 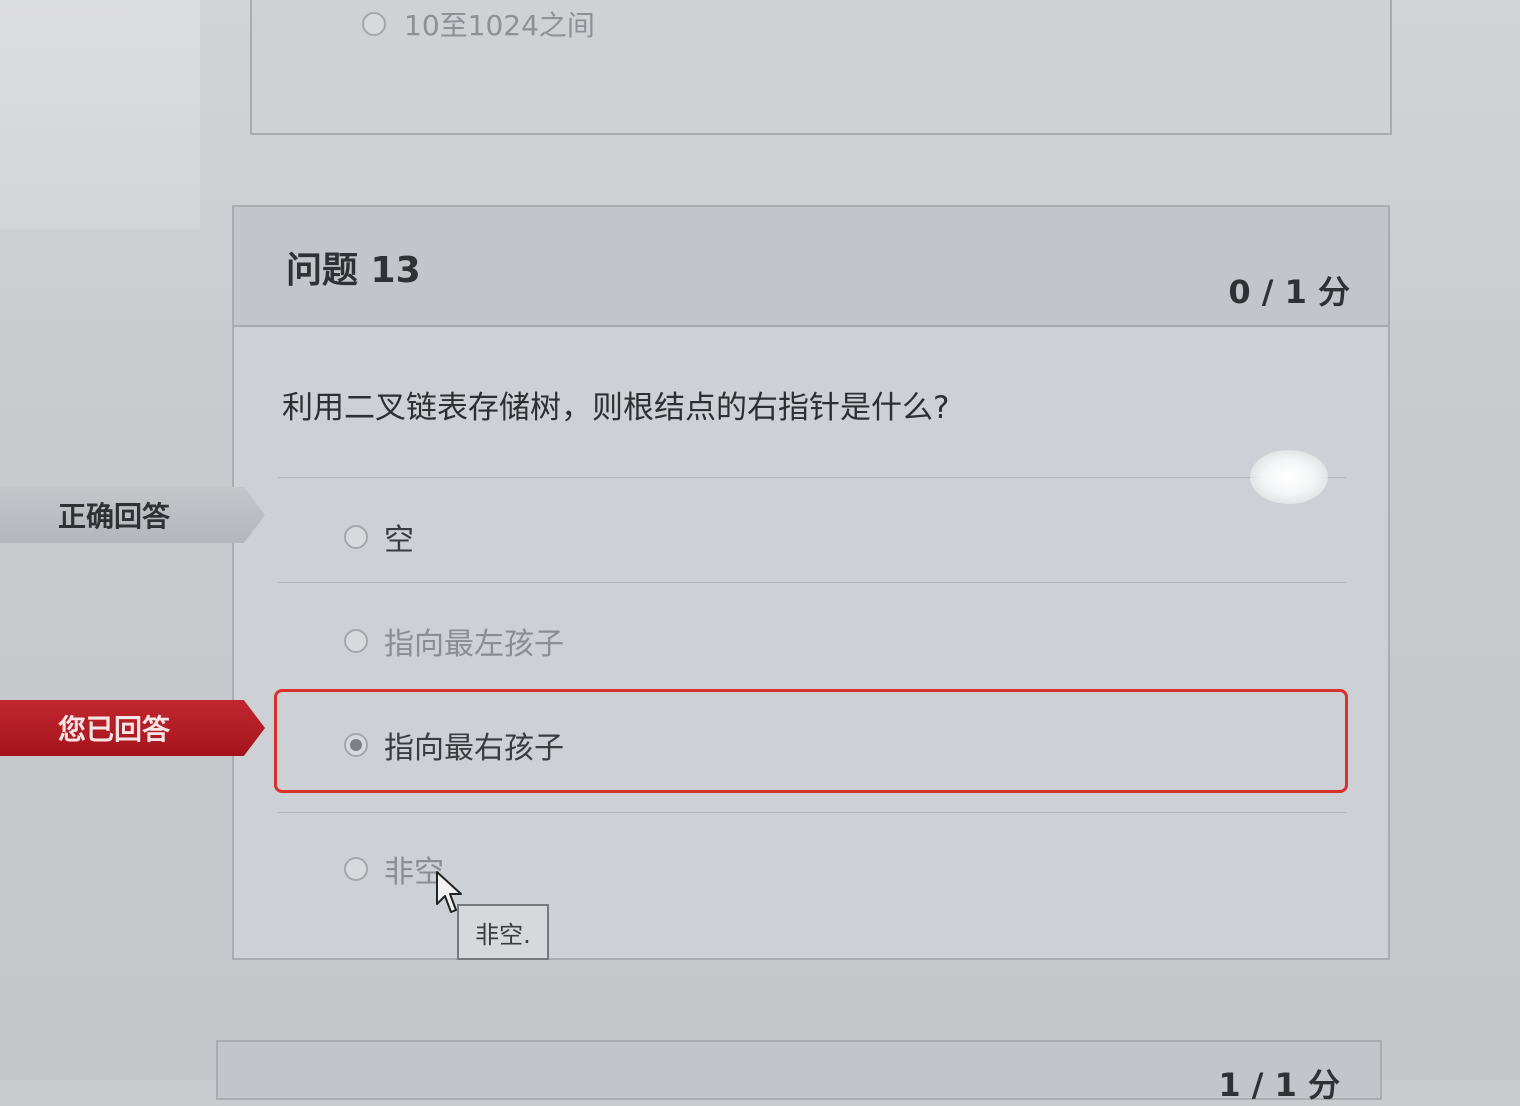 I want to click on your-answer-tag-label: 您已回答, so click(x=114, y=729).